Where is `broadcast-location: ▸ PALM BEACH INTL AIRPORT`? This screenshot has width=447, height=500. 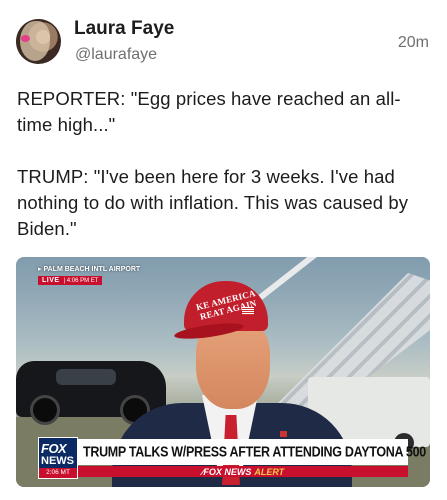 broadcast-location: ▸ PALM BEACH INTL AIRPORT is located at coordinates (89, 269).